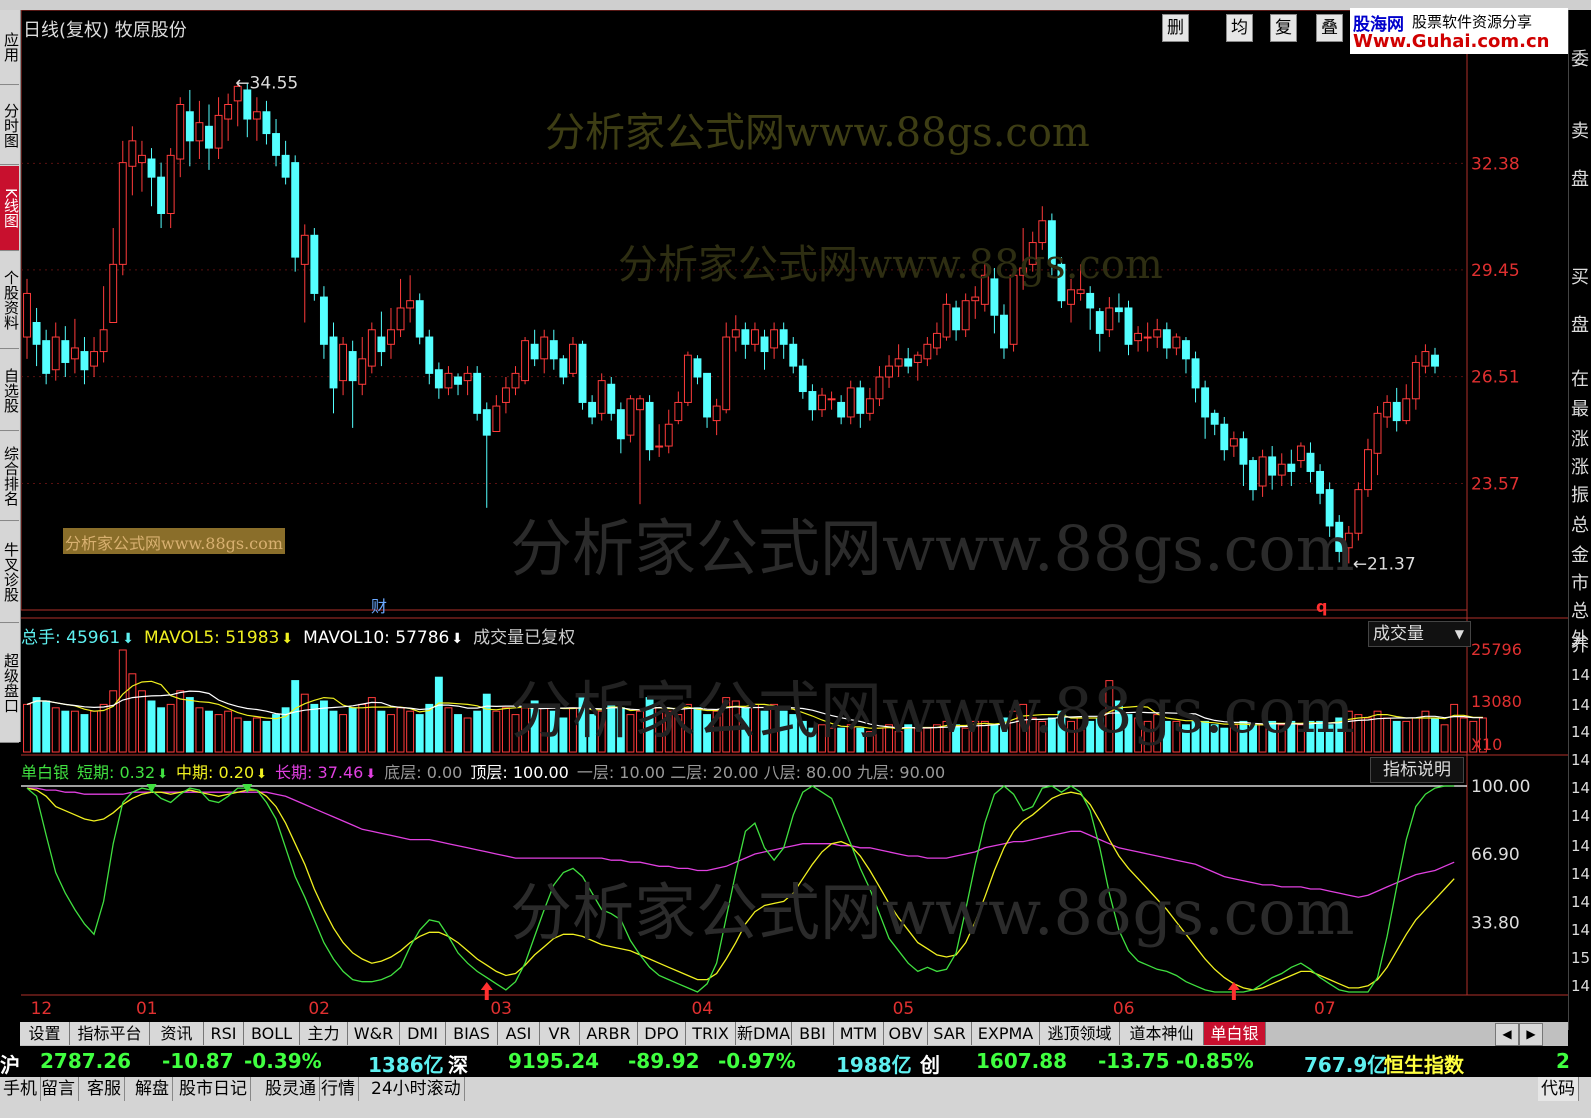 The image size is (1591, 1118). What do you see at coordinates (930, 1065) in the screenshot?
I see `ticker-item: 创` at bounding box center [930, 1065].